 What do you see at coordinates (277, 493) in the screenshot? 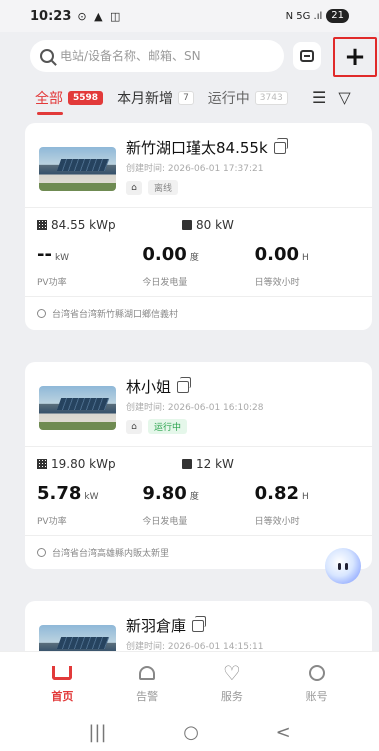
I see `metric-value: 0.82` at bounding box center [277, 493].